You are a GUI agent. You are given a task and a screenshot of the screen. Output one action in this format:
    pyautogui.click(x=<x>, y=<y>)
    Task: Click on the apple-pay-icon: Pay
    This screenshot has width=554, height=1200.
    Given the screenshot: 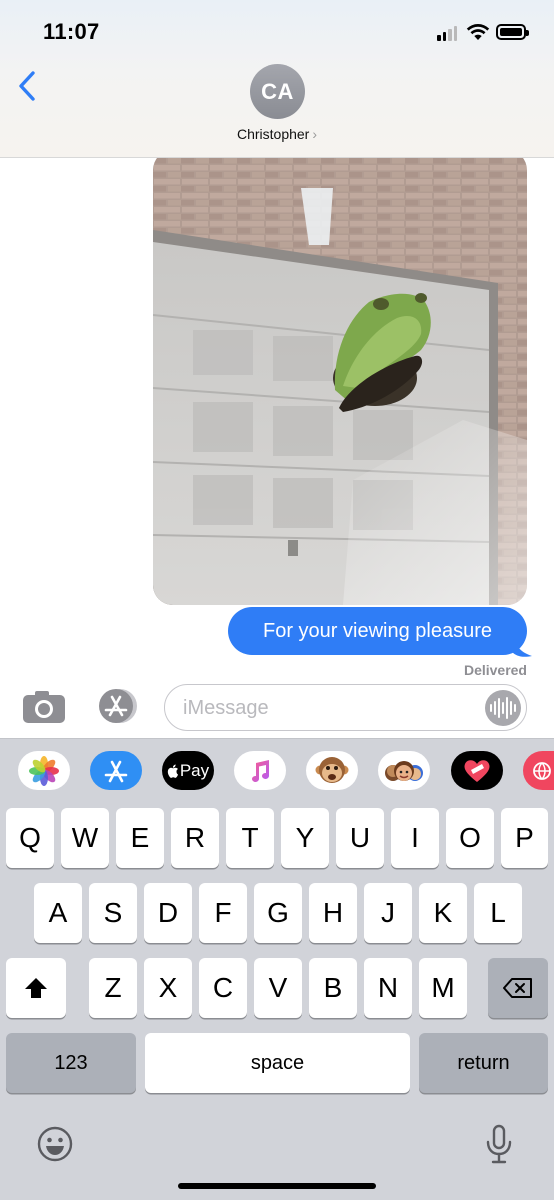 What is the action you would take?
    pyautogui.click(x=188, y=770)
    